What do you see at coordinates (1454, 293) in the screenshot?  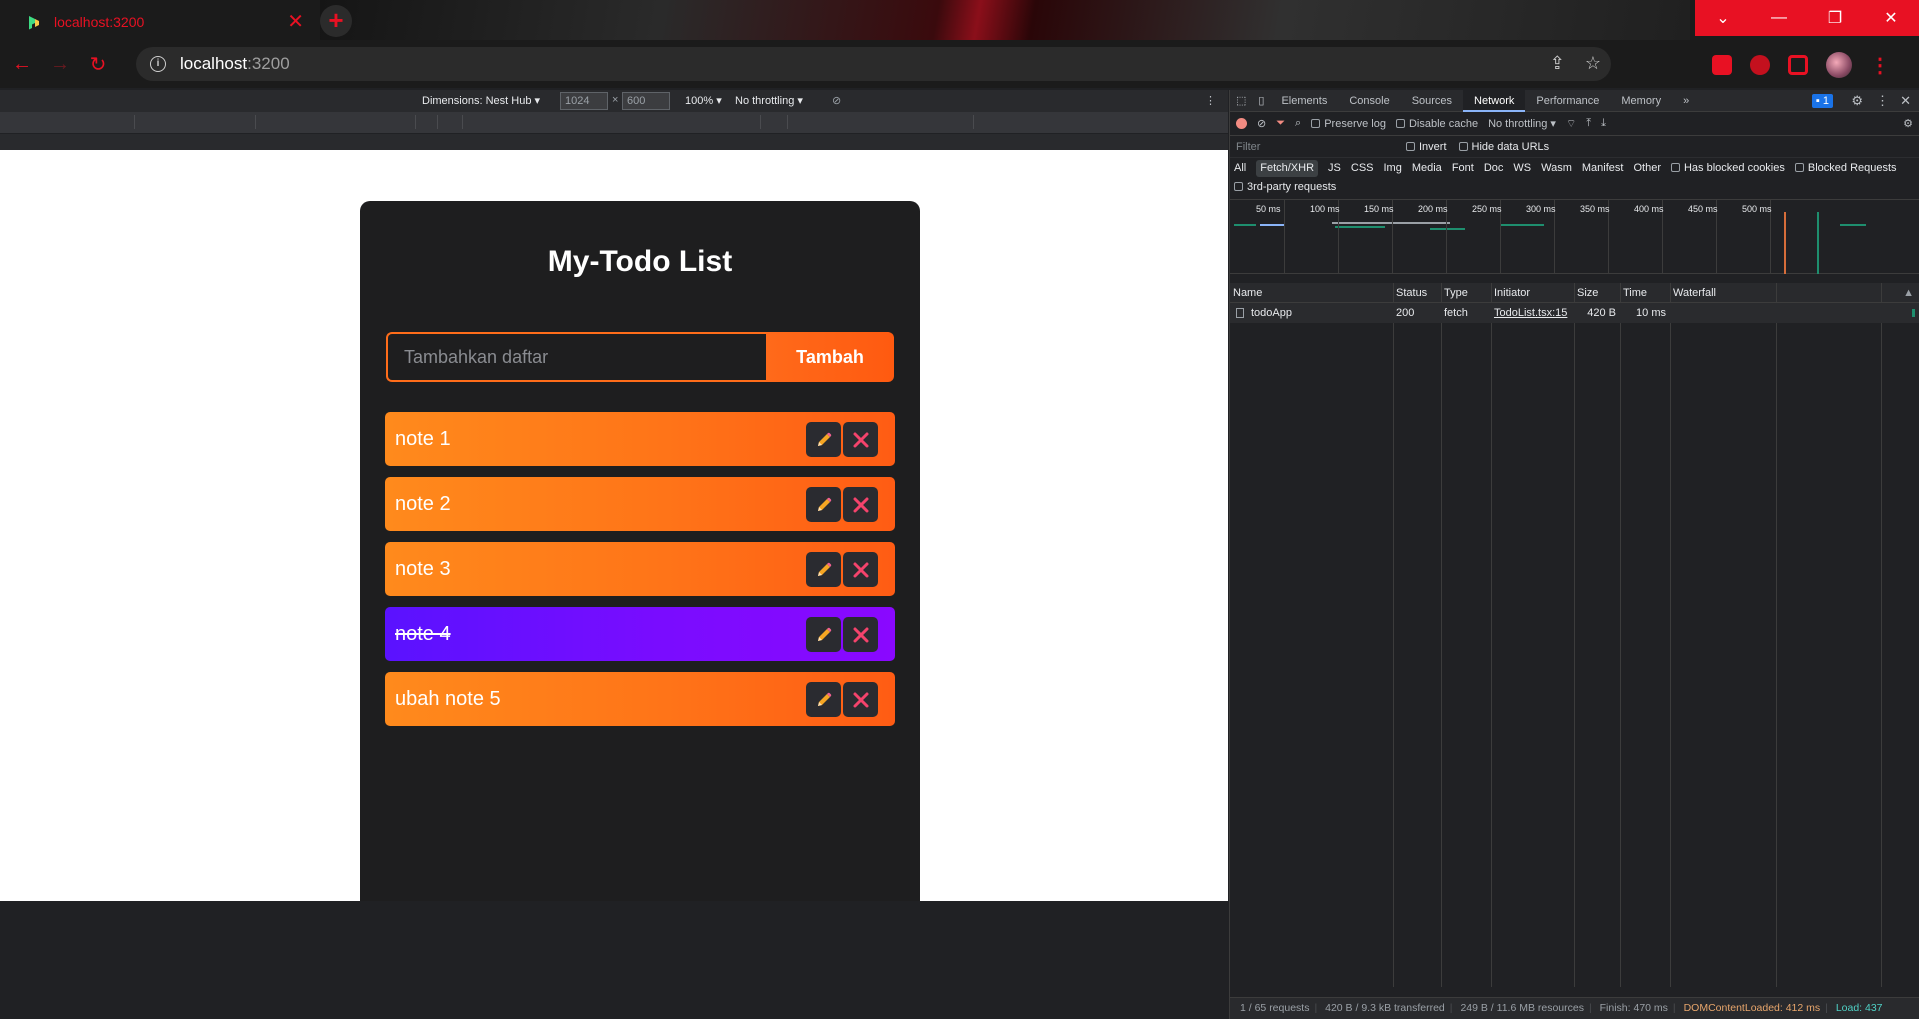 I see `column-header-type: Type` at bounding box center [1454, 293].